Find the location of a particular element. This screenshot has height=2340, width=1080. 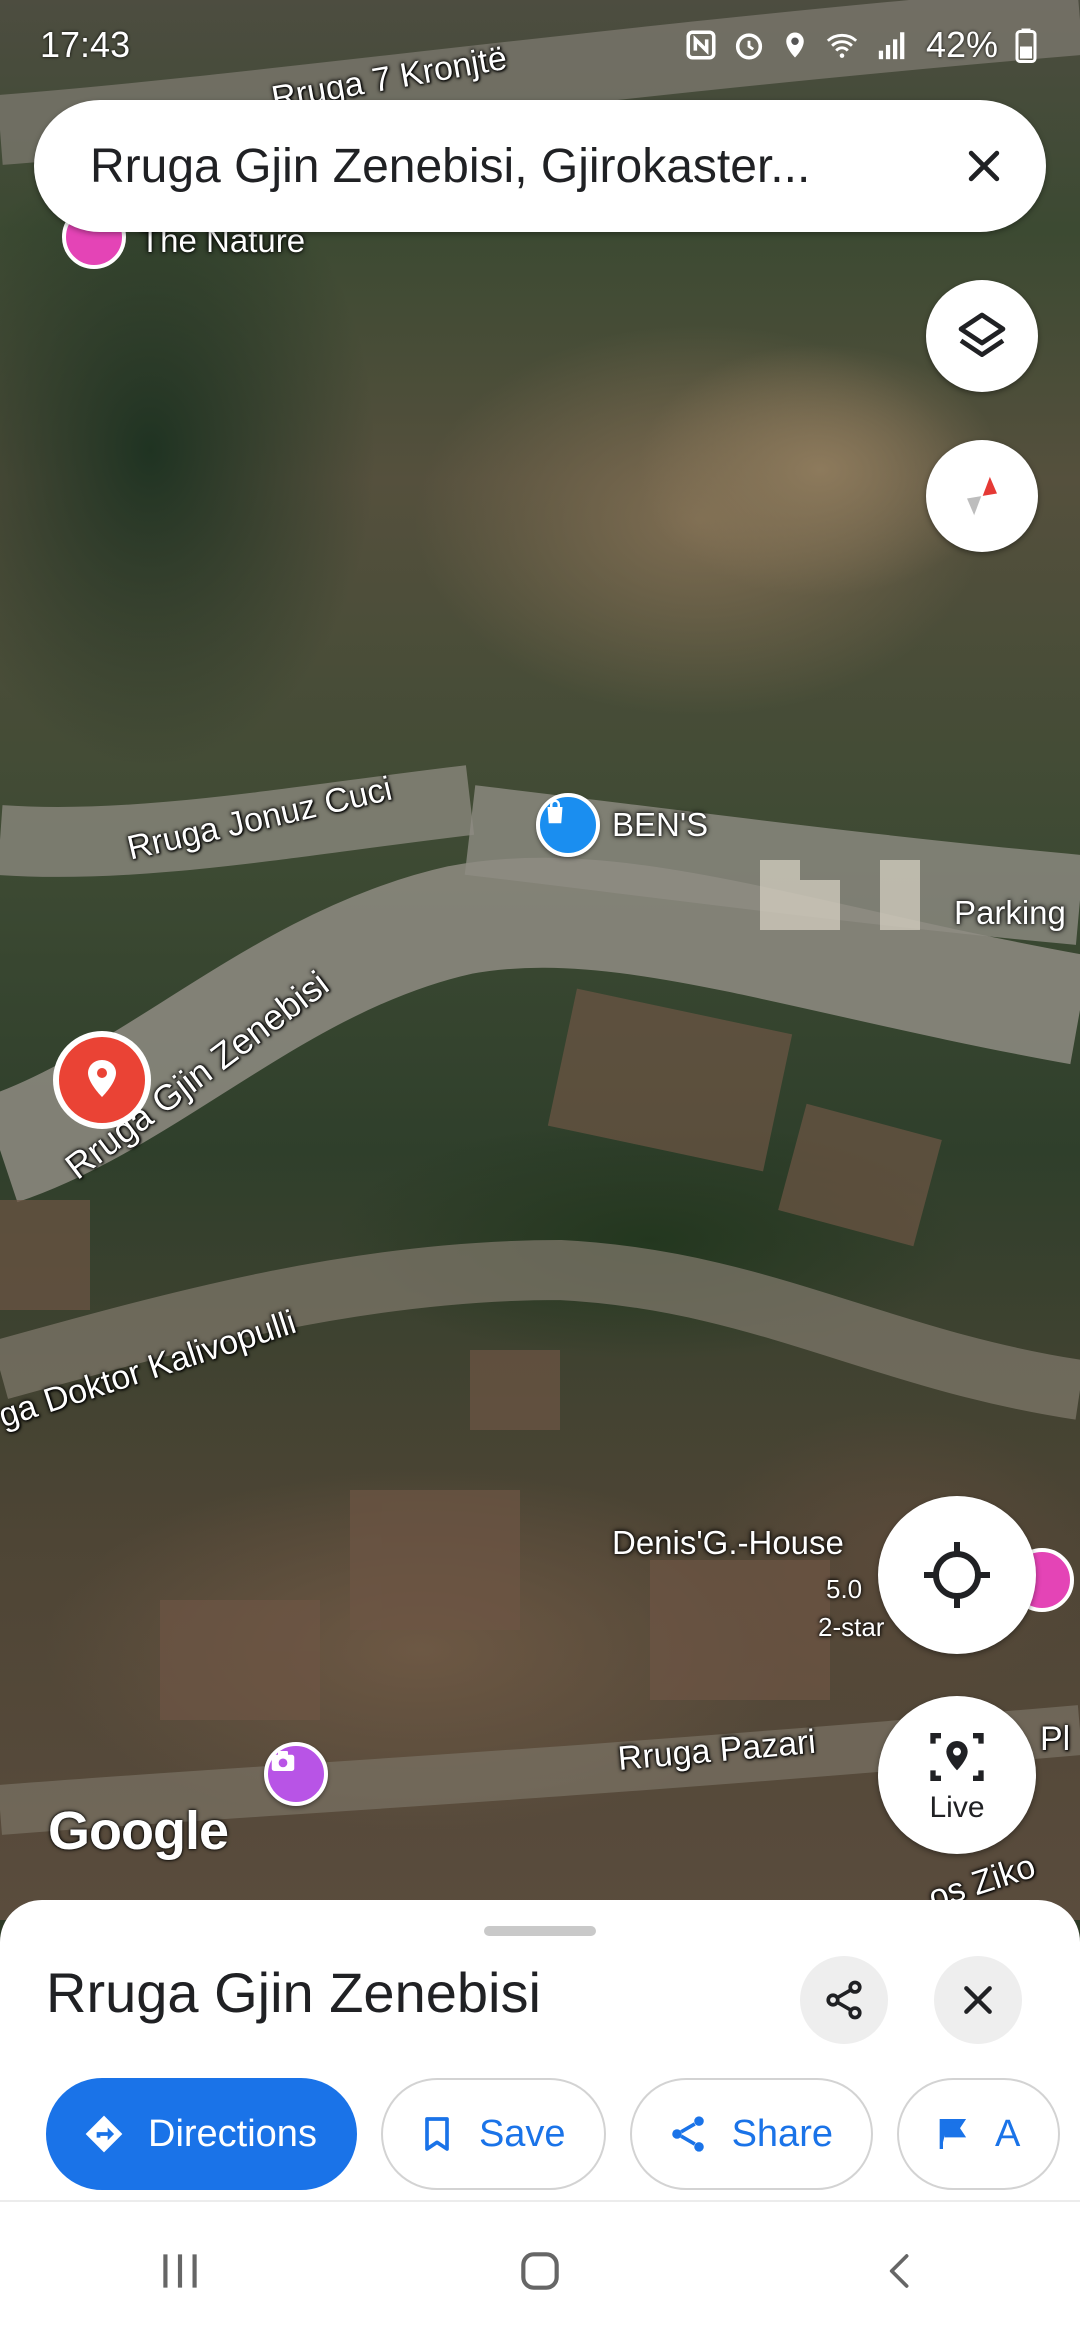

action-chips: Directions Save Share A is located at coordinates (553, 2134).